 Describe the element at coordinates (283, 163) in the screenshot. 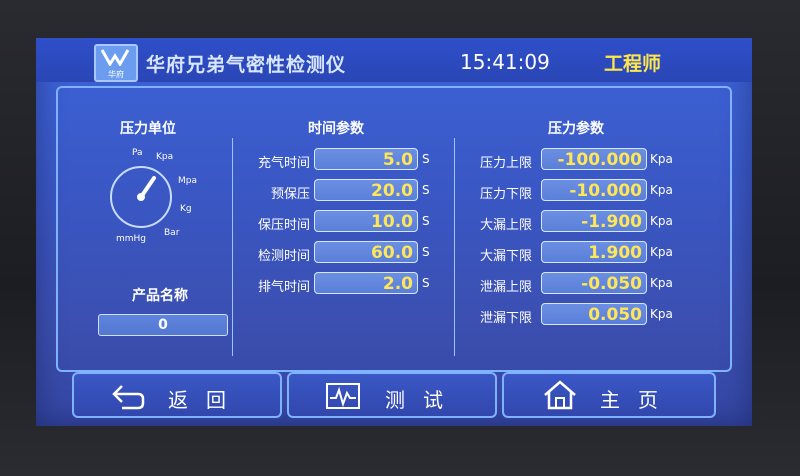

I see `time-row-label: 充气时间` at that location.